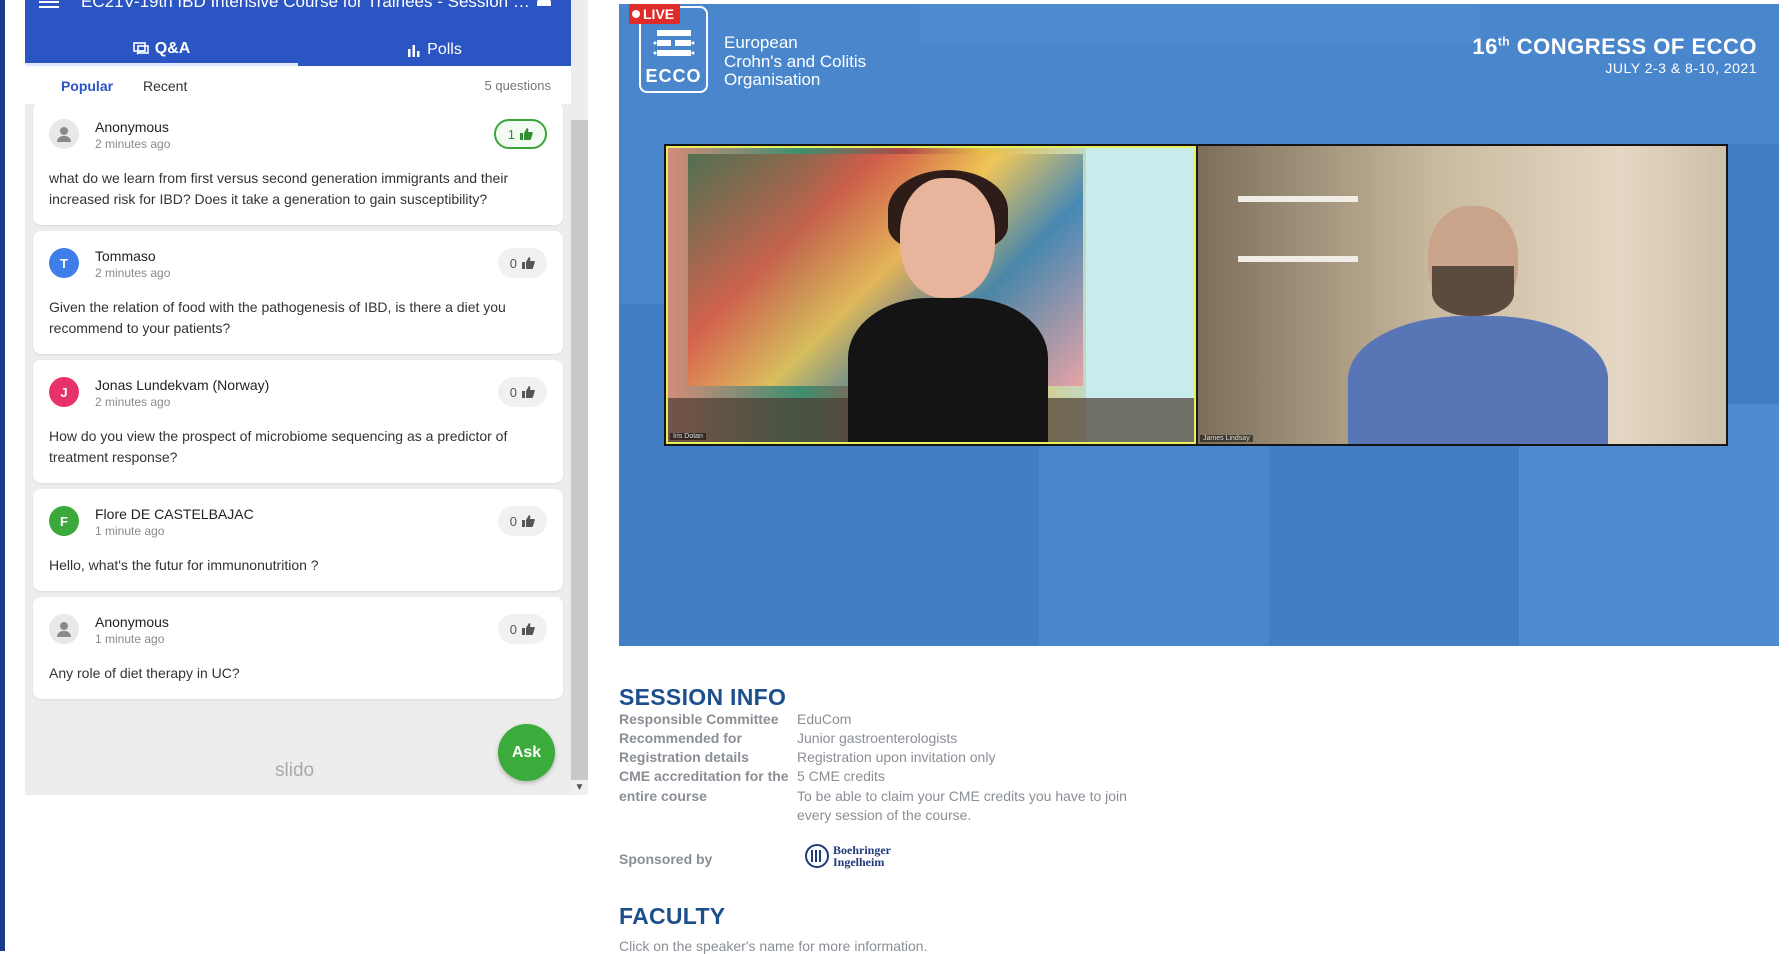  I want to click on speaker-tile-1: Iris Dotan, so click(931, 295).